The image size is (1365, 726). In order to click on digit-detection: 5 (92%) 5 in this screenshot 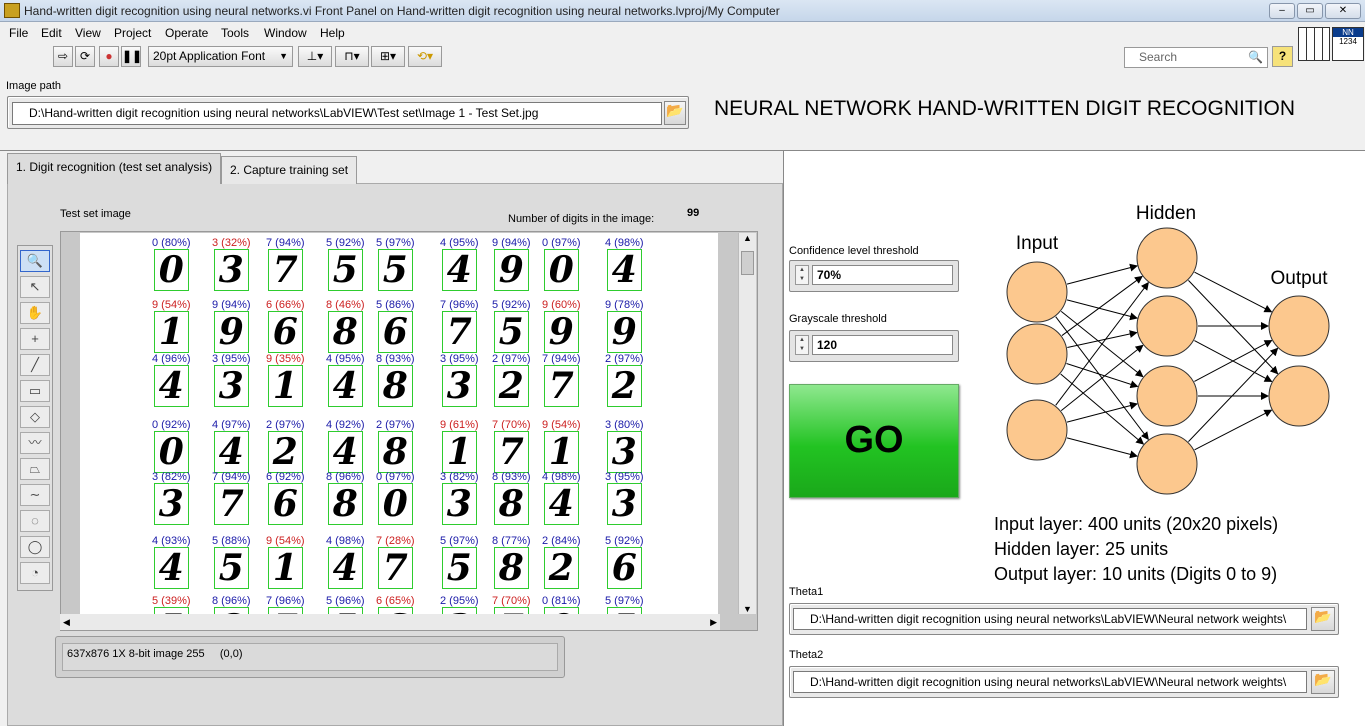, I will do `click(345, 264)`.